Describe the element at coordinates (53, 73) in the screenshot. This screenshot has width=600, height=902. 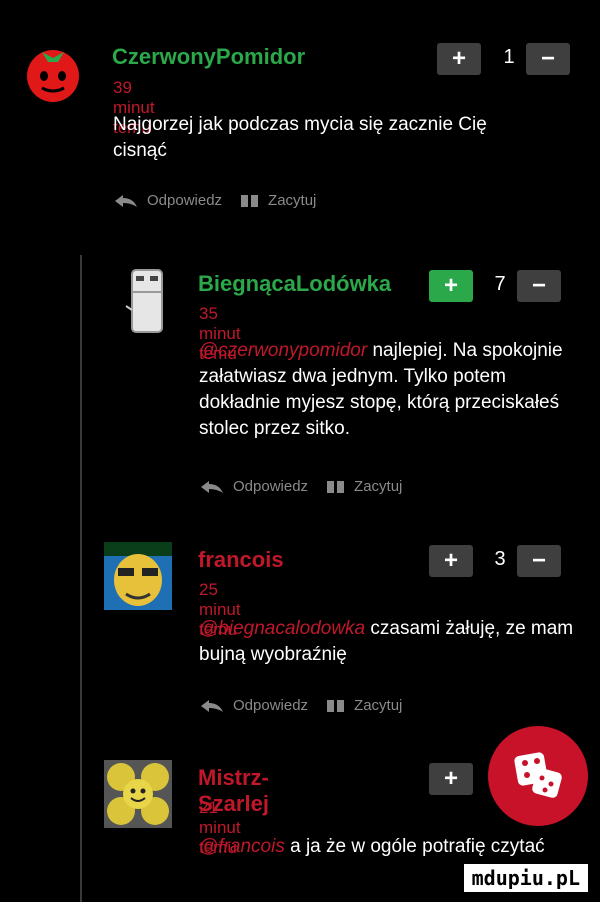
I see `tomato-icon` at that location.